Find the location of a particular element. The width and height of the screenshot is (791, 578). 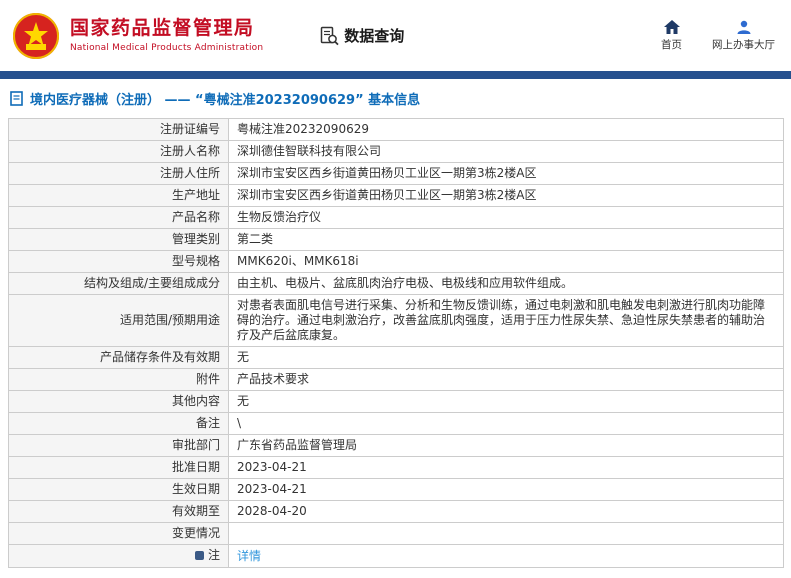

row-registration-number: 注册证编号 粤械注准20232090629 is located at coordinates (396, 129).